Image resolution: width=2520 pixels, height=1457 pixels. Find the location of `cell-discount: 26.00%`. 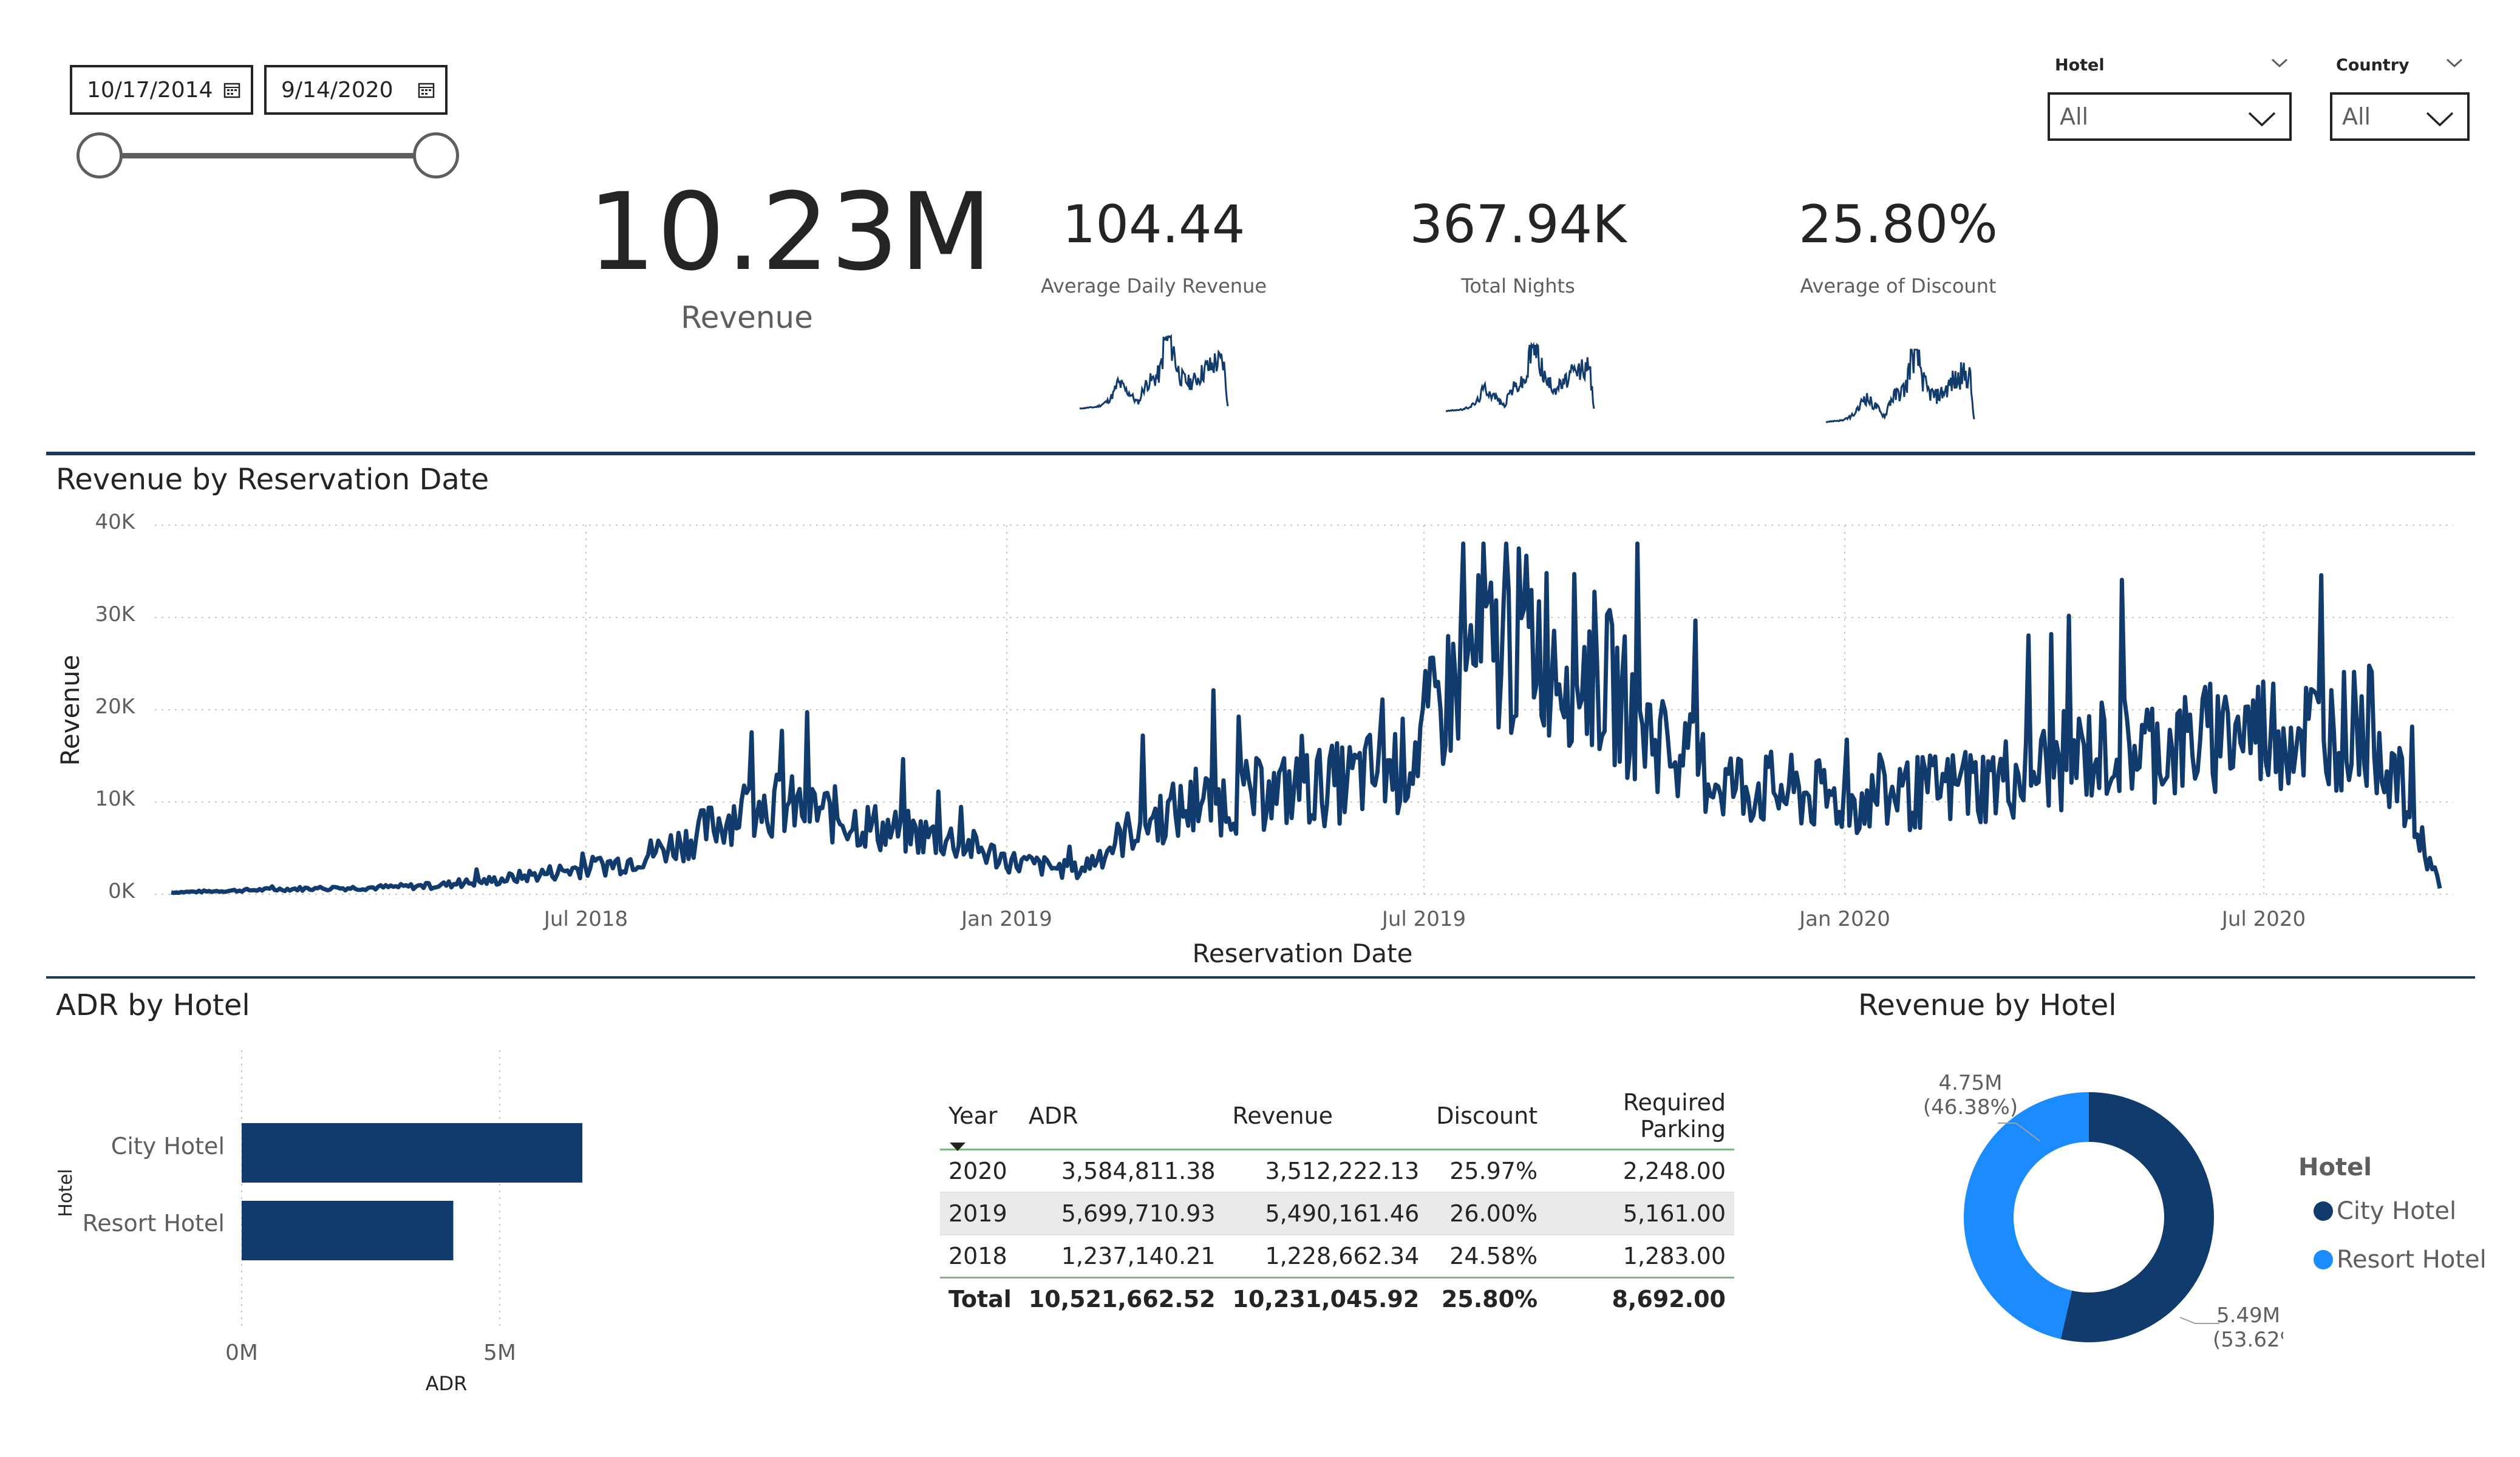

cell-discount: 26.00% is located at coordinates (1487, 1213).